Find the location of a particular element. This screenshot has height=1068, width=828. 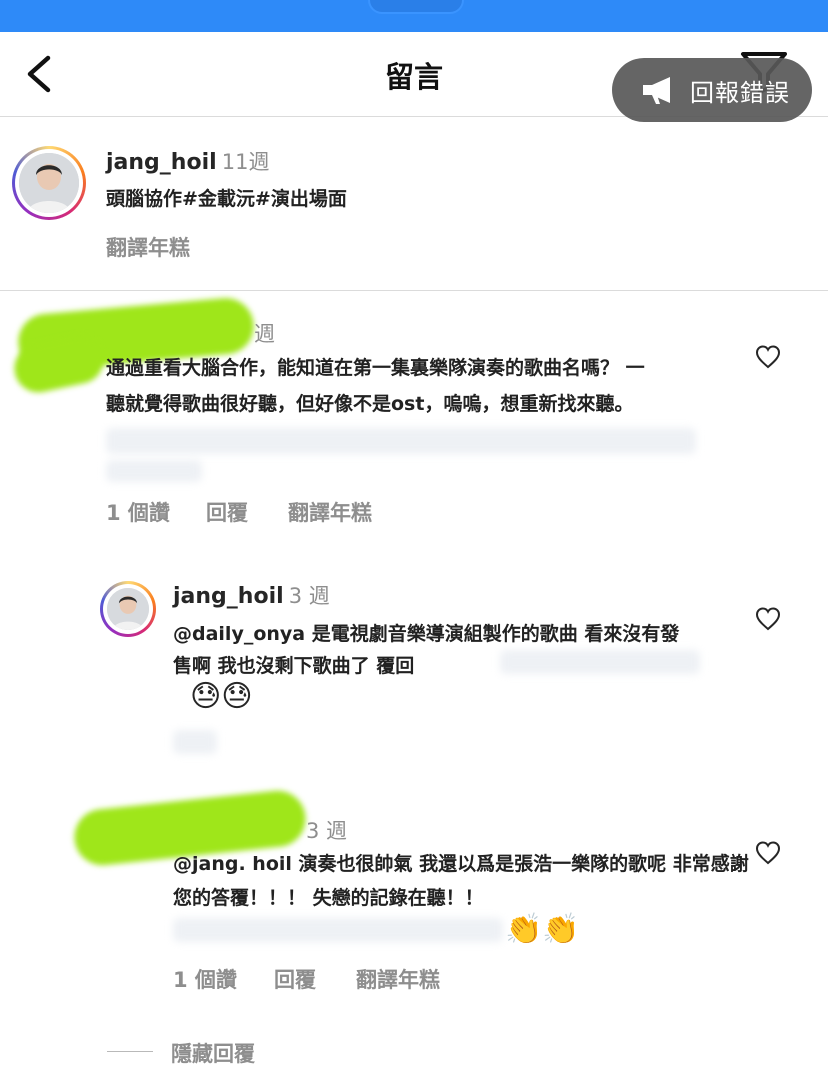

comment-line-1: 通過重看大腦合作，能知道在第一集裏樂隊演奏的歌曲名嗎？ 一 is located at coordinates (375, 368).